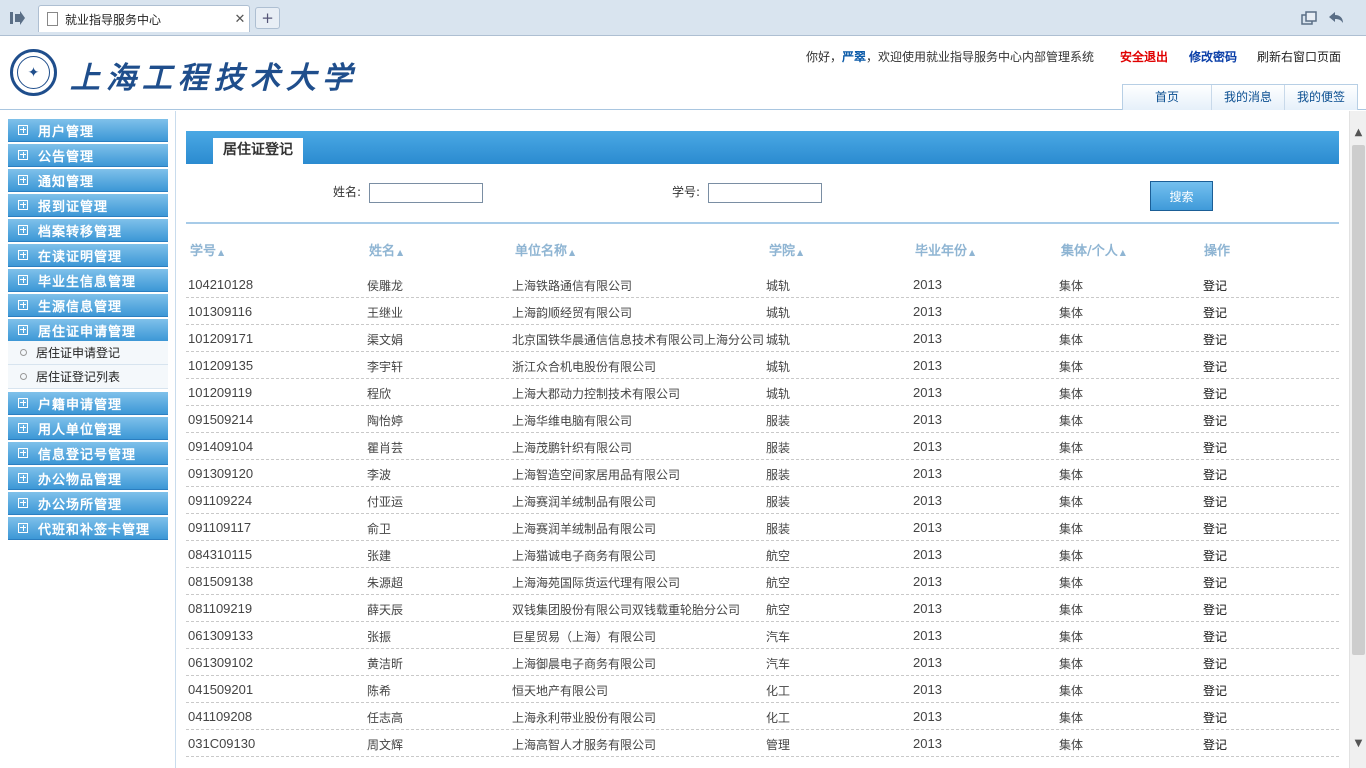 This screenshot has width=1366, height=768. I want to click on browser-tab: 就业指导服务中心 ✕, so click(144, 18).